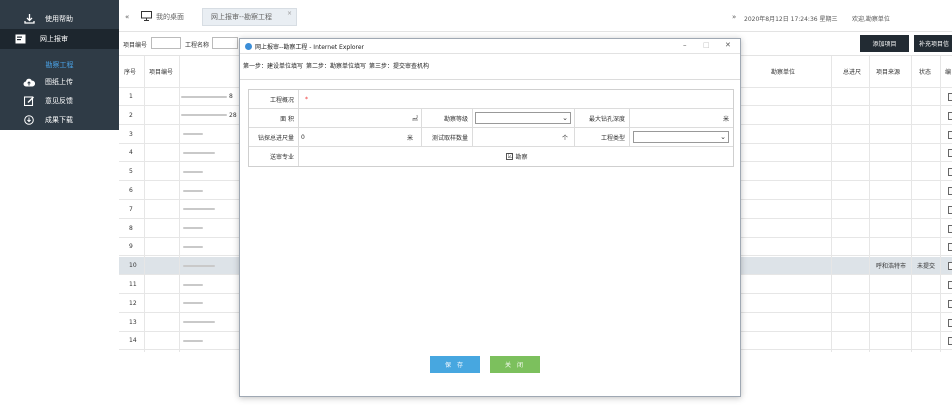 Image resolution: width=952 pixels, height=419 pixels. What do you see at coordinates (133, 284) in the screenshot?
I see `row-no: 11` at bounding box center [133, 284].